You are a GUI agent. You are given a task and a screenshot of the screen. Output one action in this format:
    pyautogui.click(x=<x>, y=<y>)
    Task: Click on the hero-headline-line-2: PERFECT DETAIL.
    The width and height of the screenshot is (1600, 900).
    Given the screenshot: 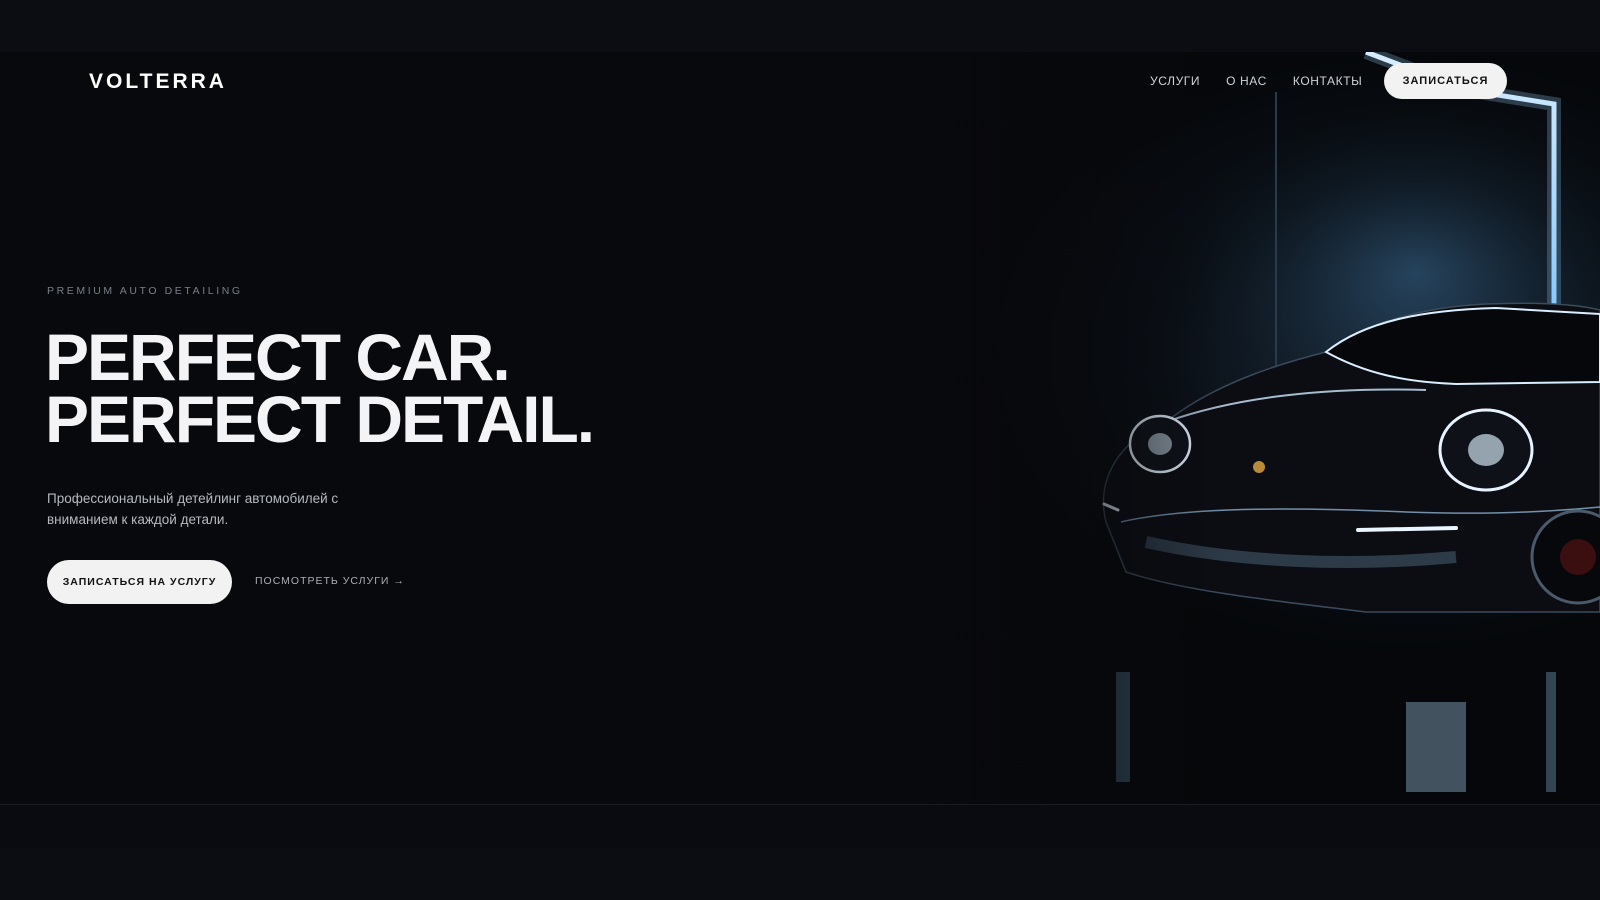 What is the action you would take?
    pyautogui.click(x=320, y=419)
    